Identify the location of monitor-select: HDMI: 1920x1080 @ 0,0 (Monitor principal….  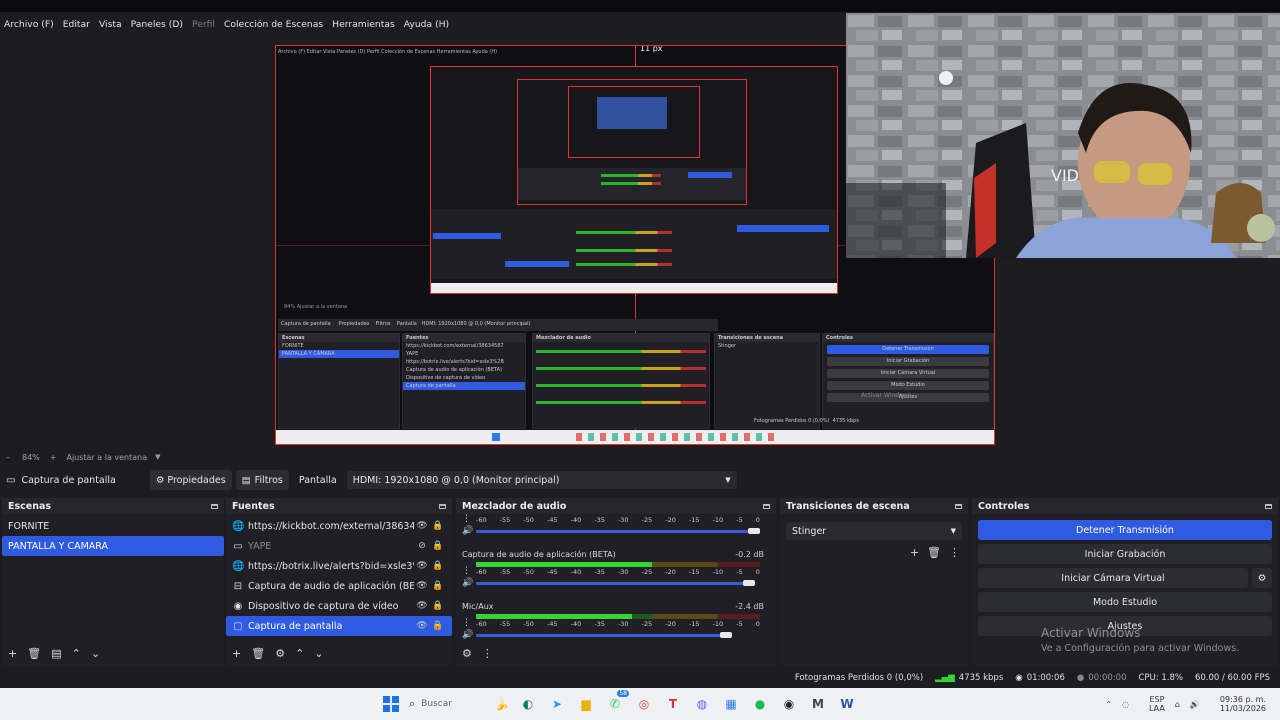
(541, 480).